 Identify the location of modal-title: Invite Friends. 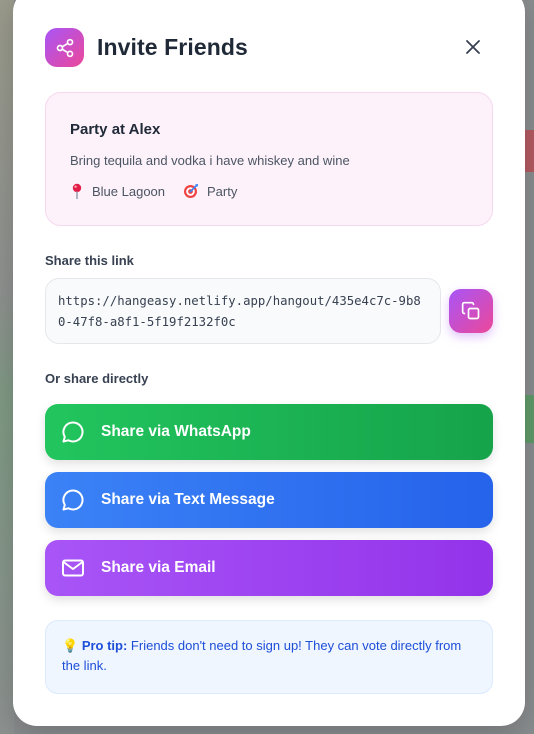
(172, 47).